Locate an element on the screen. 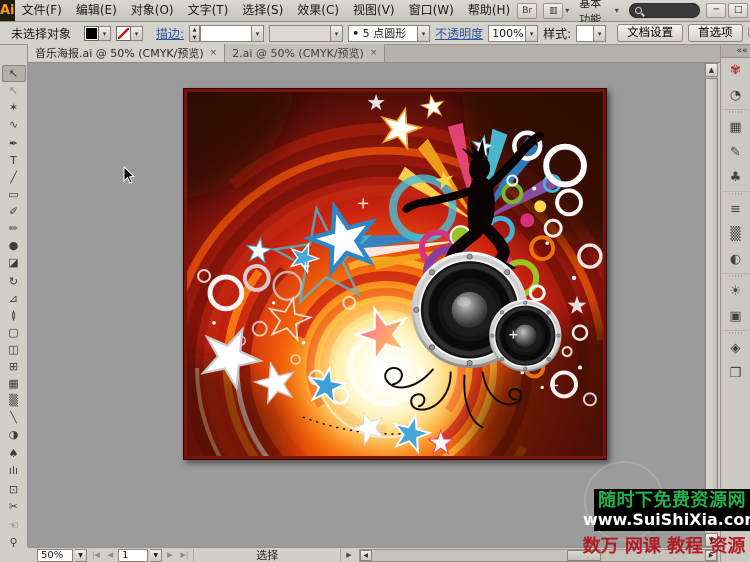 The width and height of the screenshot is (750, 562). brush-definition-select: • 5 点圆形 is located at coordinates (383, 33).